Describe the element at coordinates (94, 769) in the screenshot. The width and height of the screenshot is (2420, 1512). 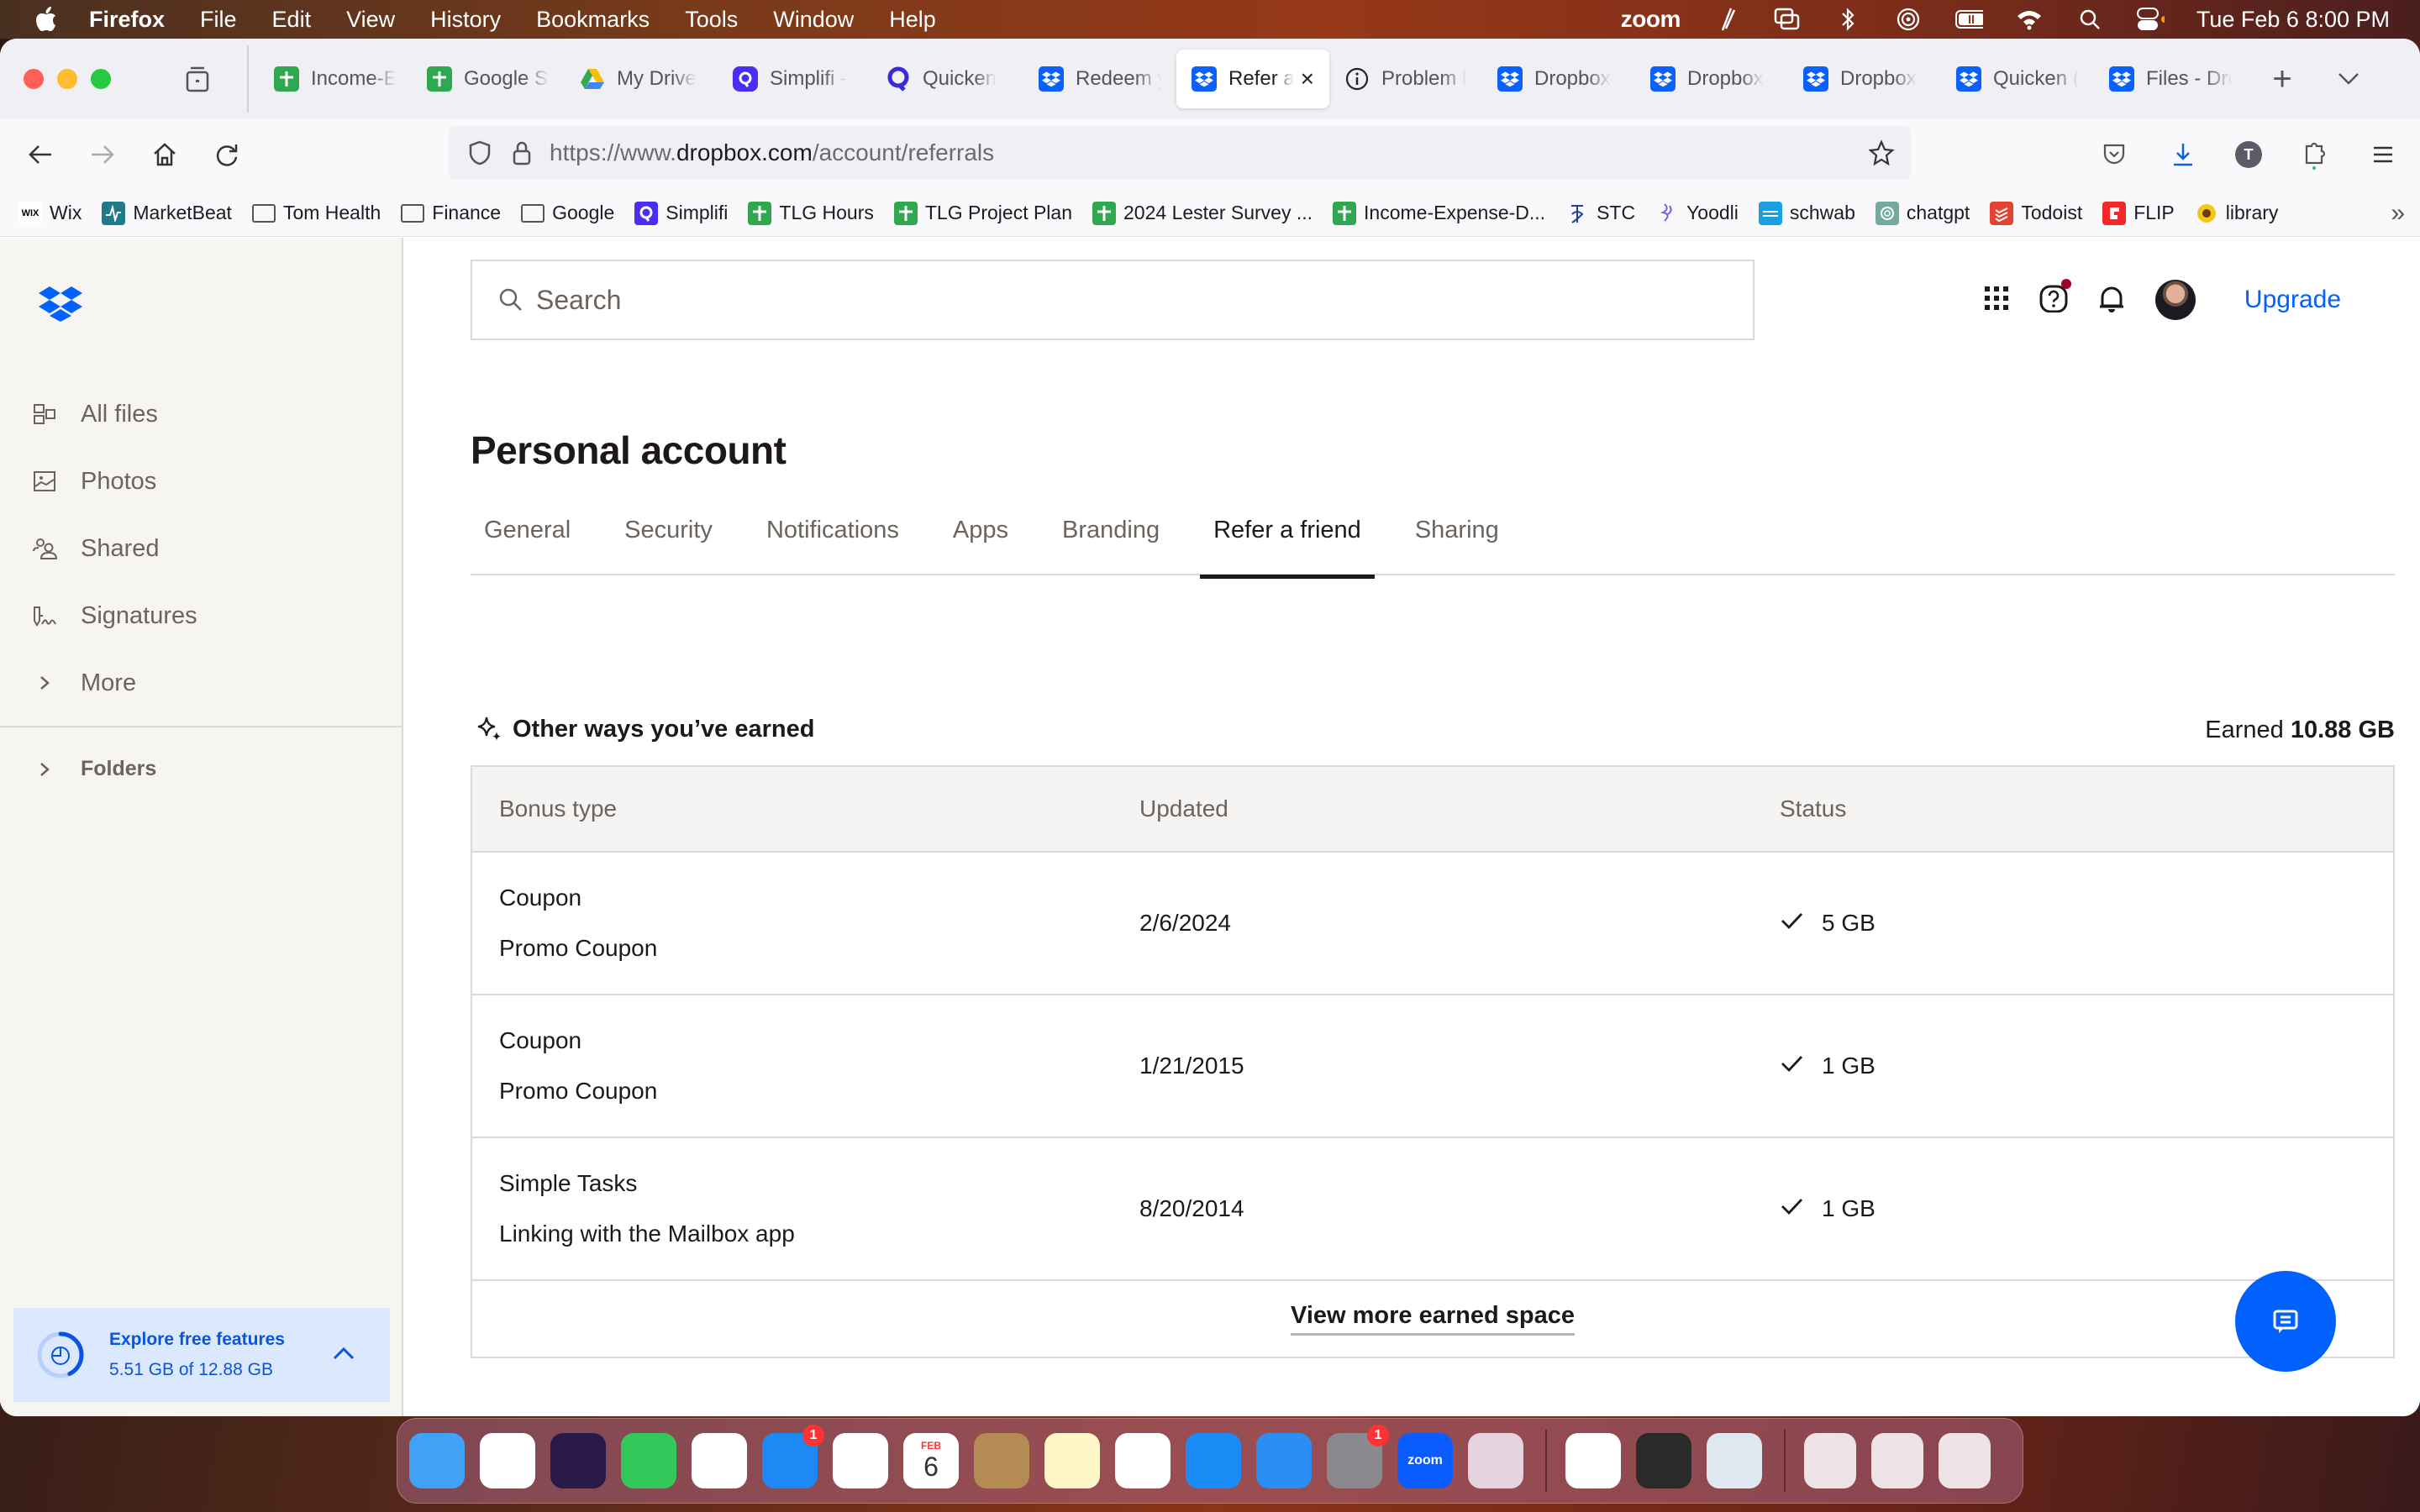
I see `sidebar-folders-toggle: Folders` at that location.